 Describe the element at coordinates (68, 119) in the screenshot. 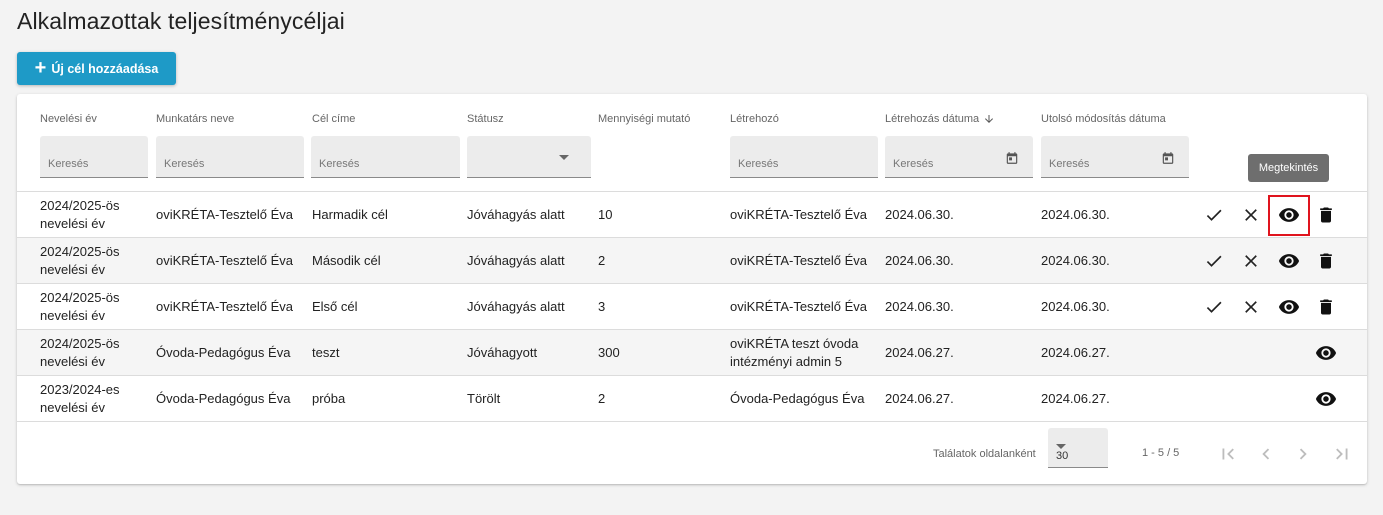

I see `column-header-year: Nevelési év` at that location.